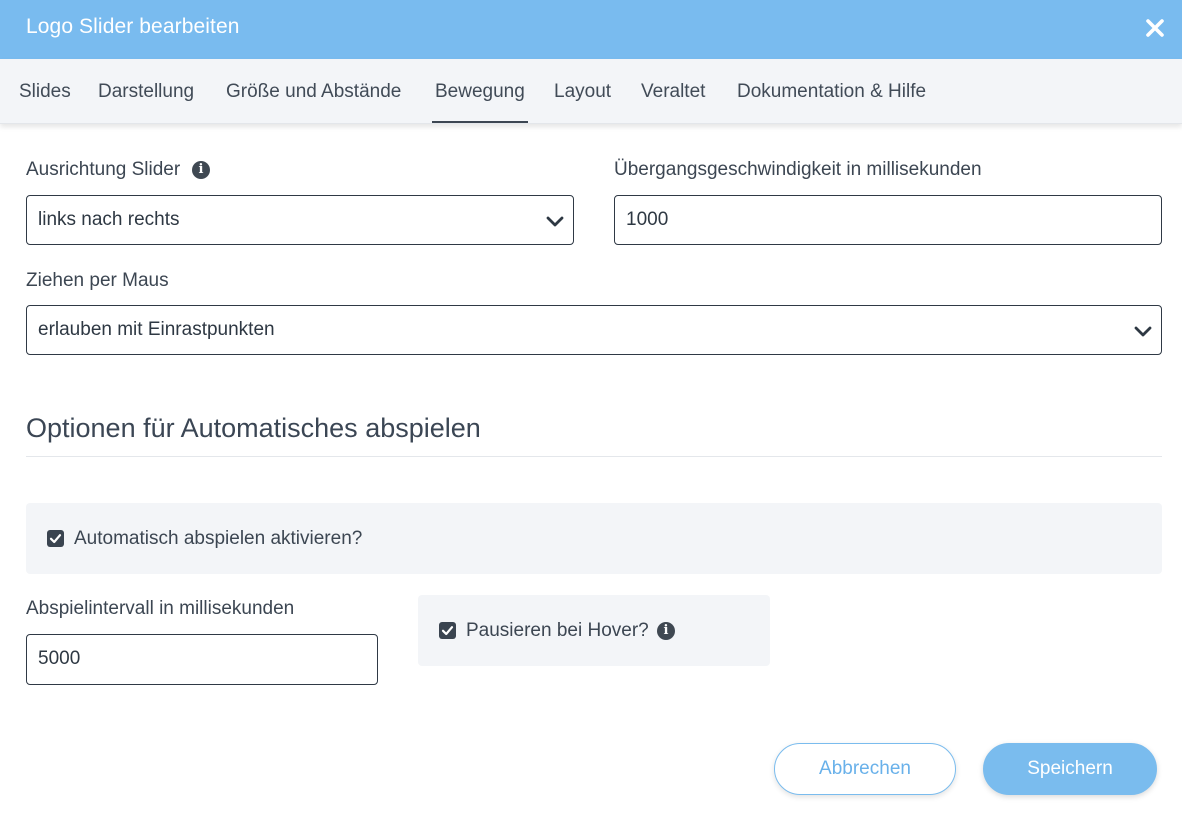 Image resolution: width=1182 pixels, height=822 pixels. I want to click on interval-field, so click(202, 659).